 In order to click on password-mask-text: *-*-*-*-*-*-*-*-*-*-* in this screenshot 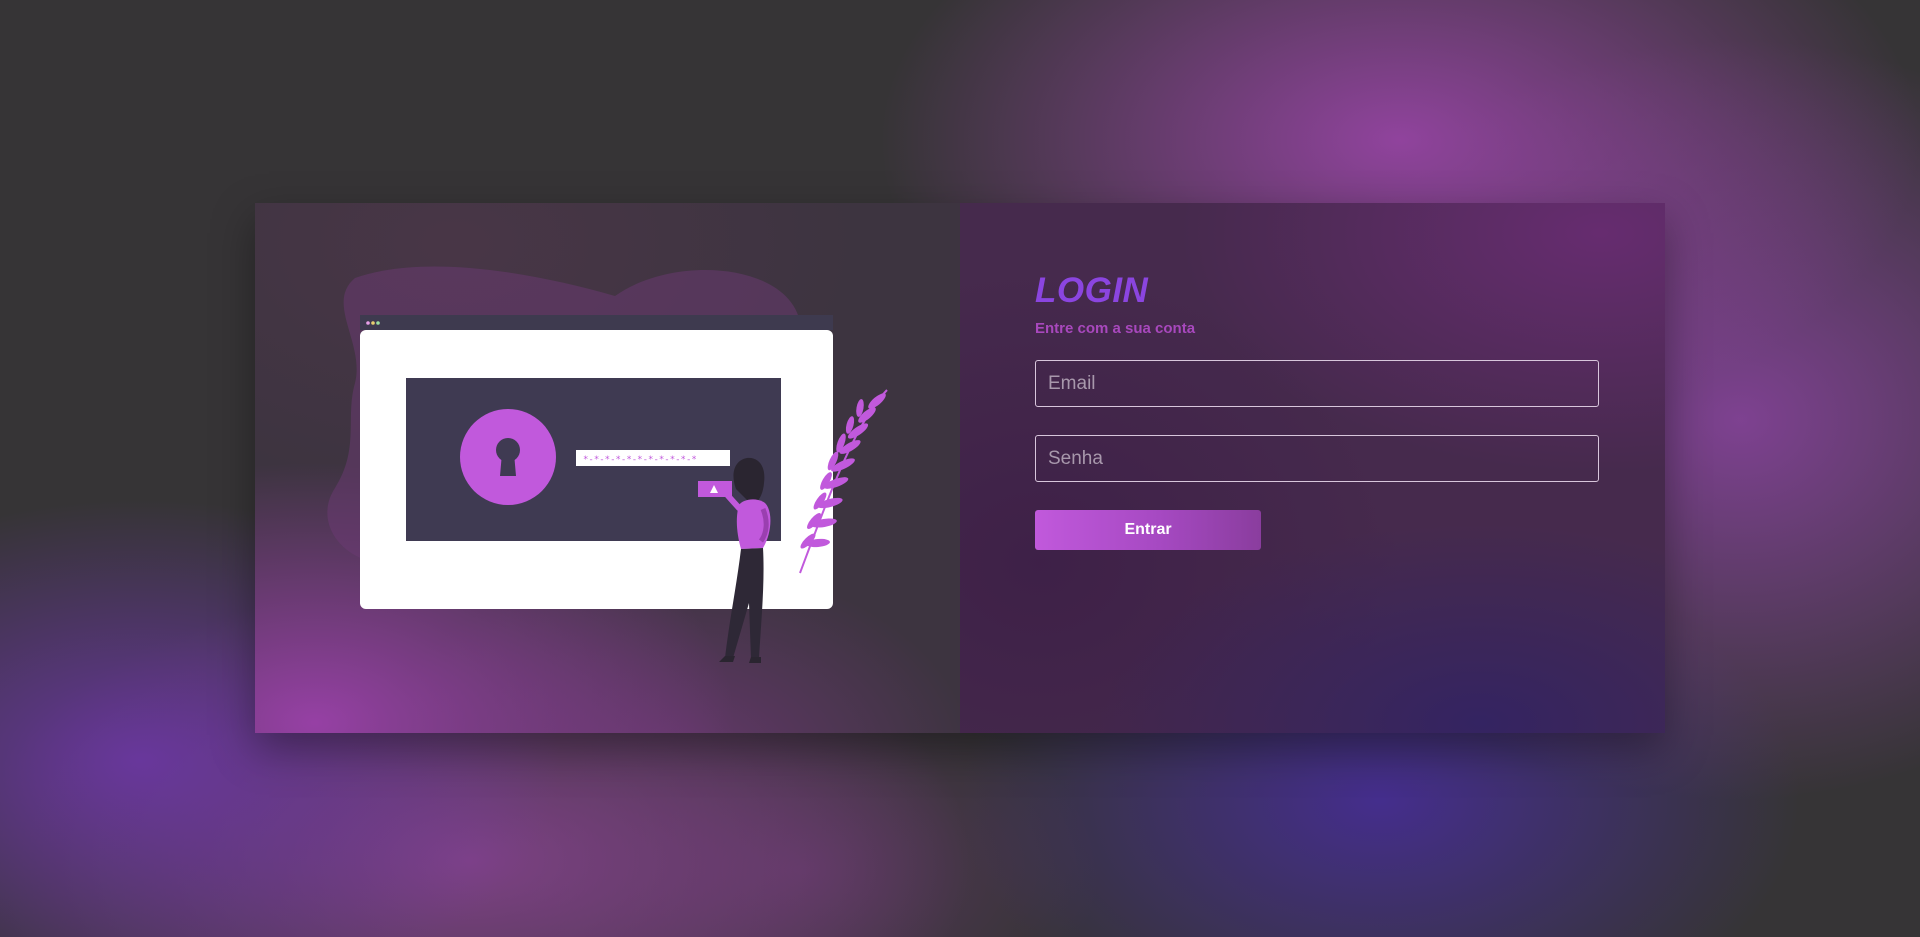, I will do `click(640, 460)`.